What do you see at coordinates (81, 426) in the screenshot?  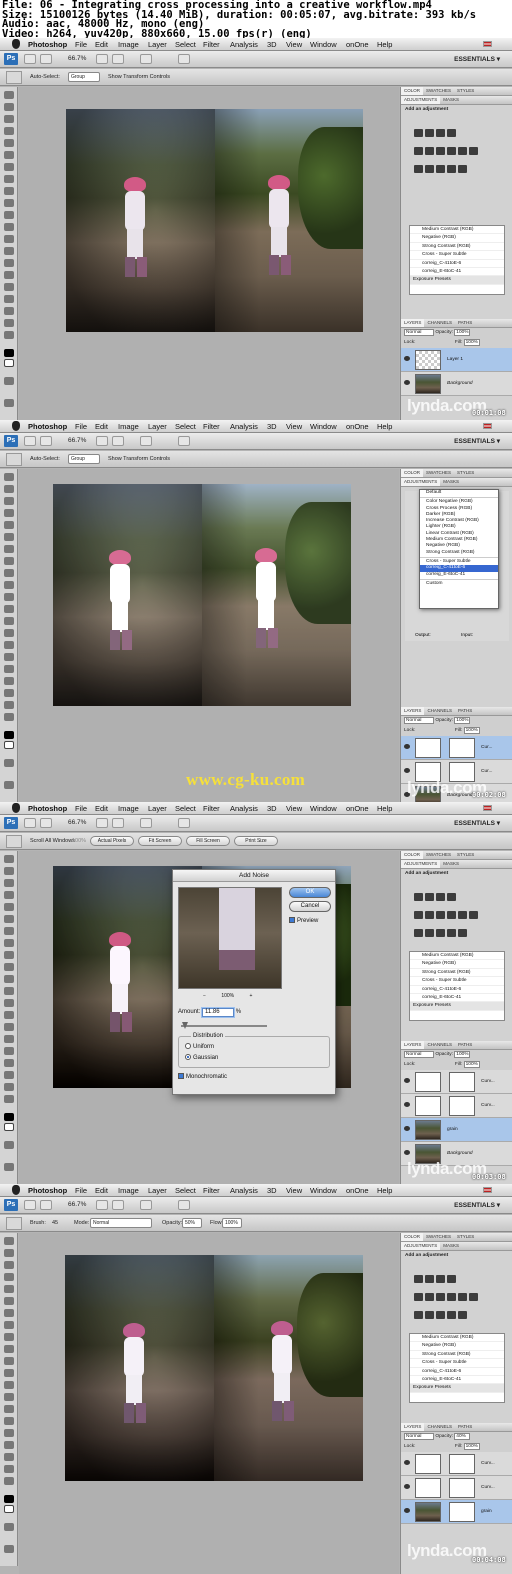 I see `menu-file: File` at bounding box center [81, 426].